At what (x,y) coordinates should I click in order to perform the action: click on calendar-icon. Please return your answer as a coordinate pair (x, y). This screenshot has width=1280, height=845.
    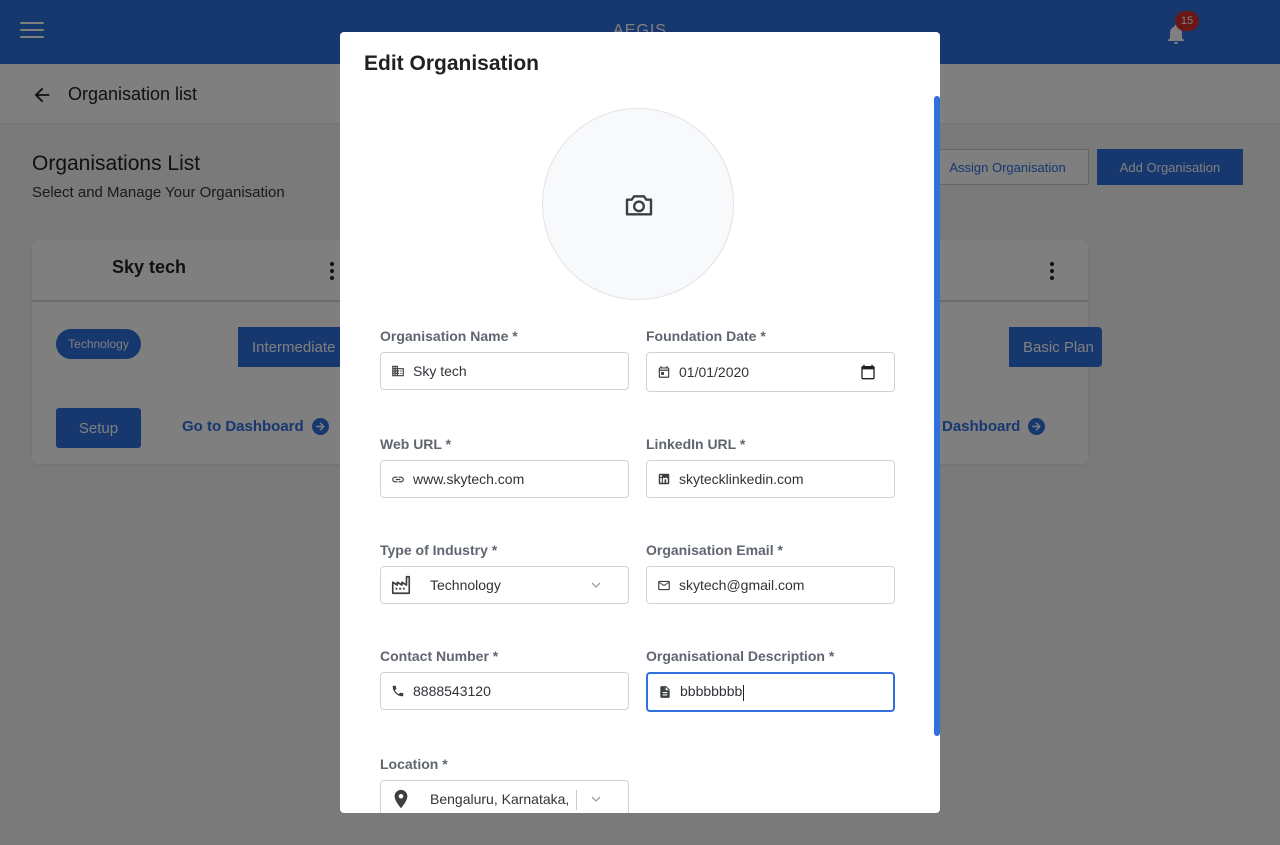
    Looking at the image, I should click on (664, 372).